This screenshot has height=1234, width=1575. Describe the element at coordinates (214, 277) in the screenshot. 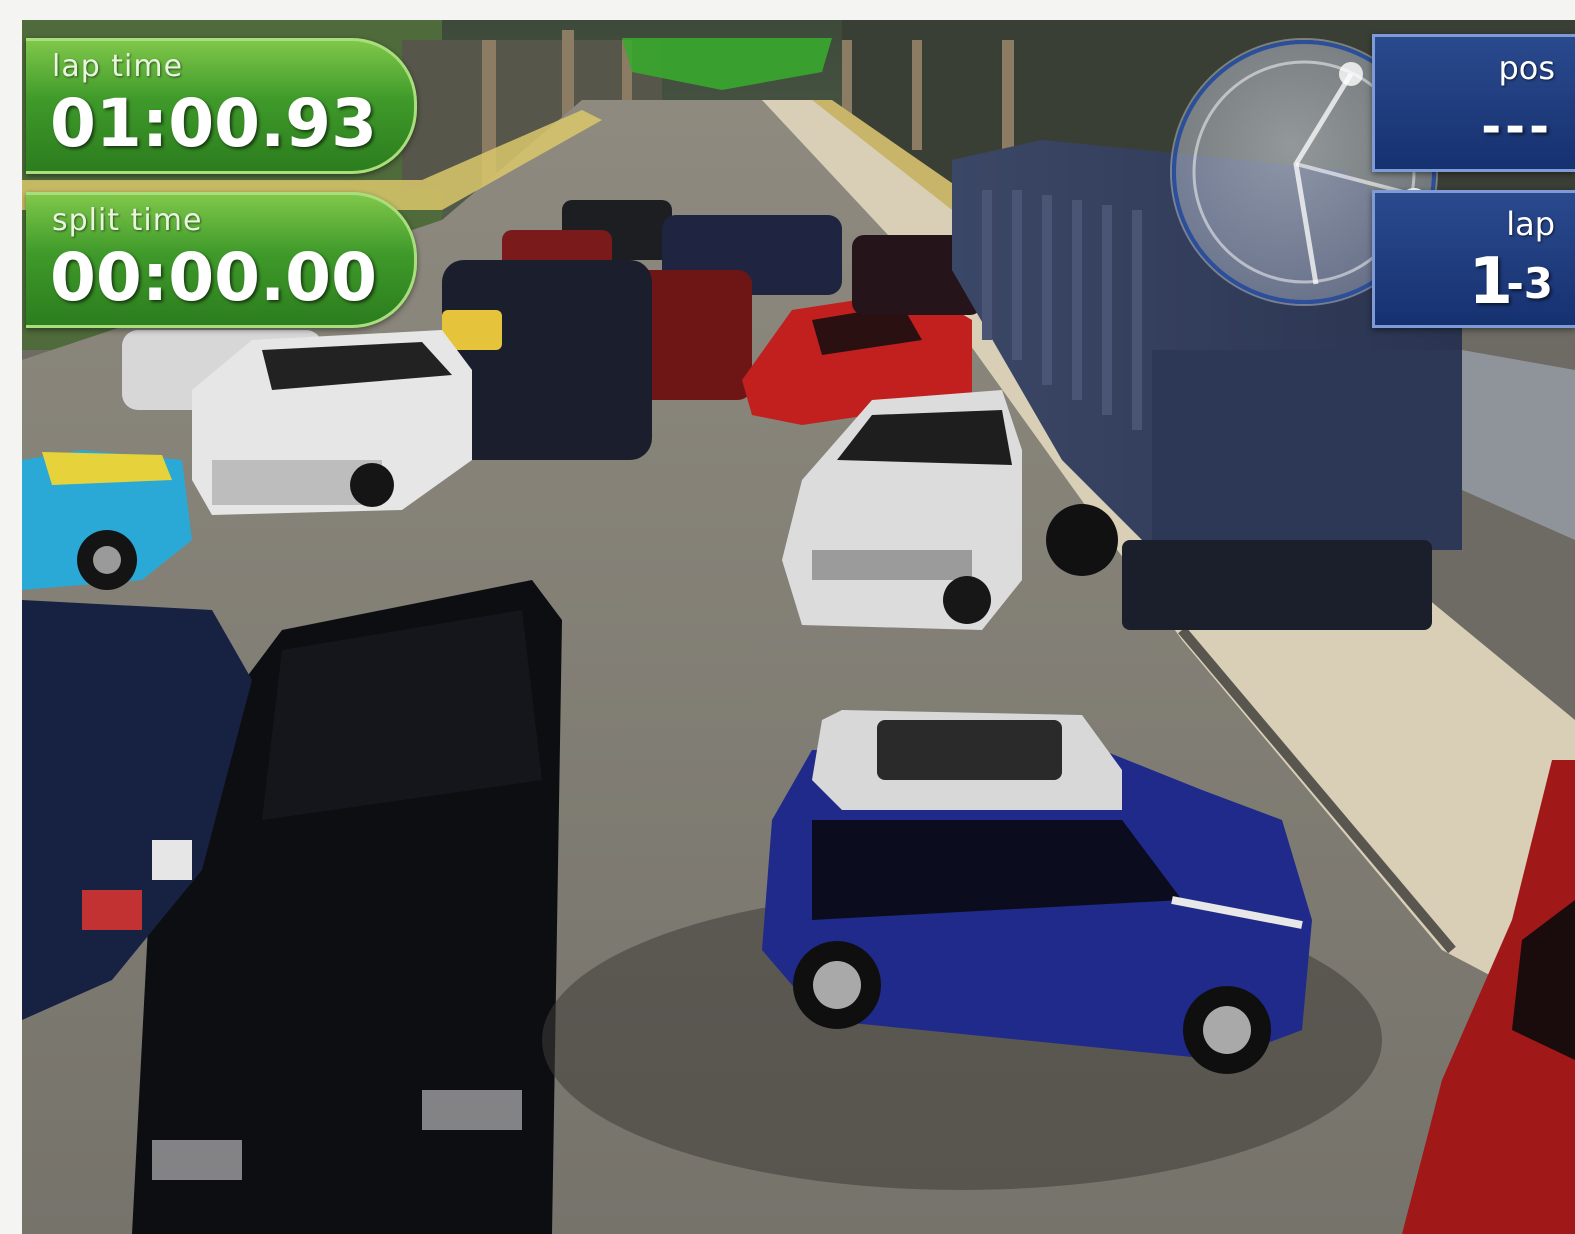

I see `split-time-value: 00:00.00` at that location.